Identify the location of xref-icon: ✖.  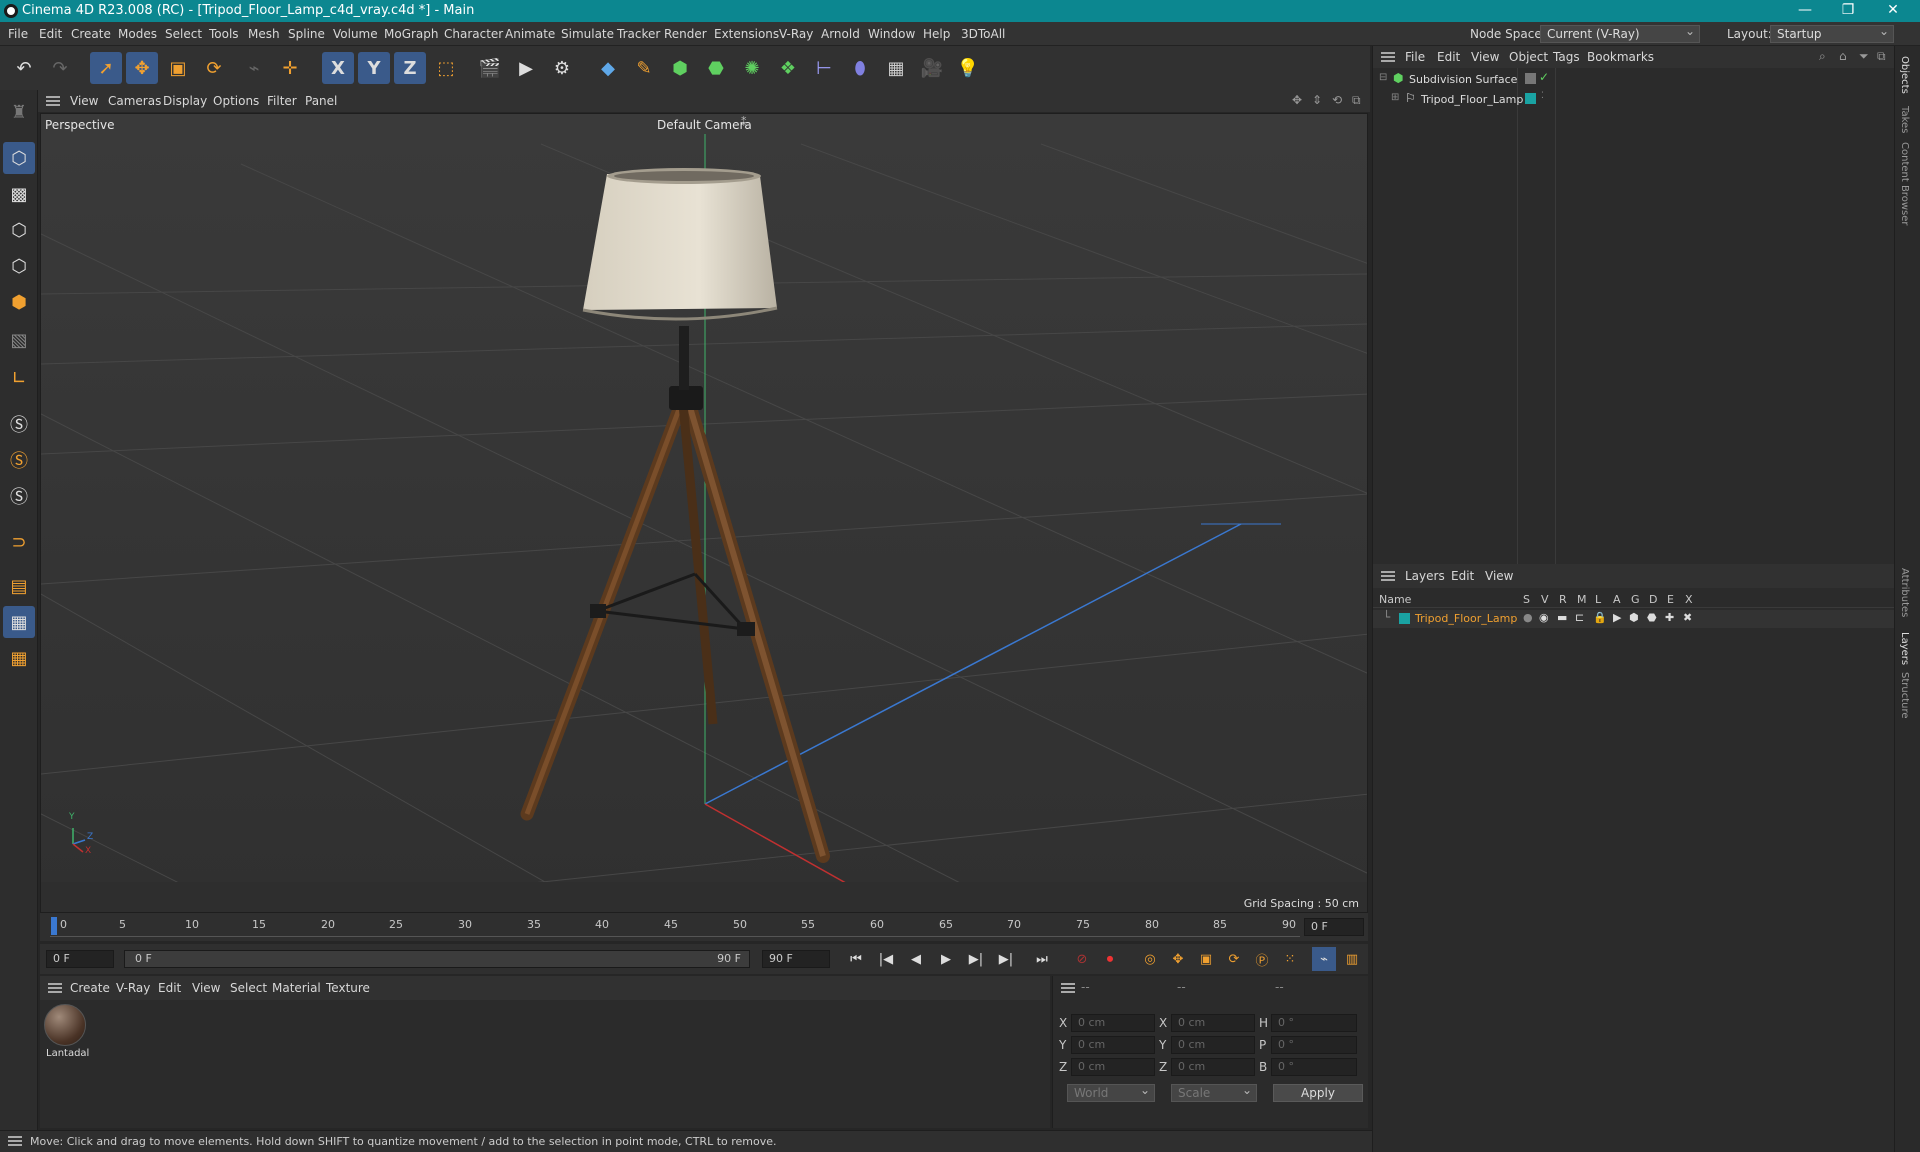
(1687, 617).